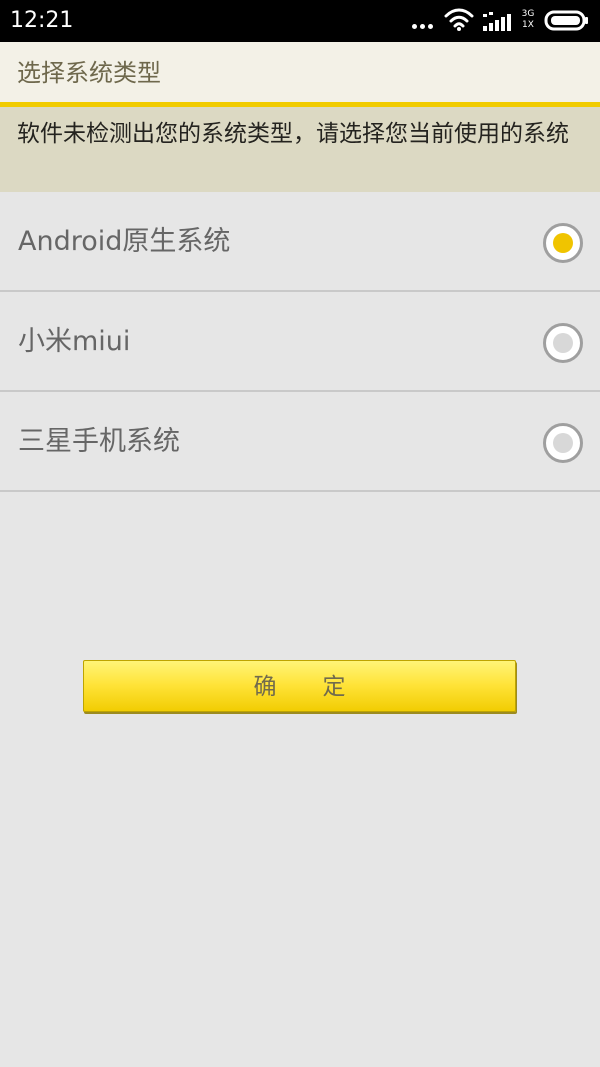 This screenshot has height=1067, width=600. What do you see at coordinates (99, 441) in the screenshot?
I see `option-label-samsung: 三星手机系统` at bounding box center [99, 441].